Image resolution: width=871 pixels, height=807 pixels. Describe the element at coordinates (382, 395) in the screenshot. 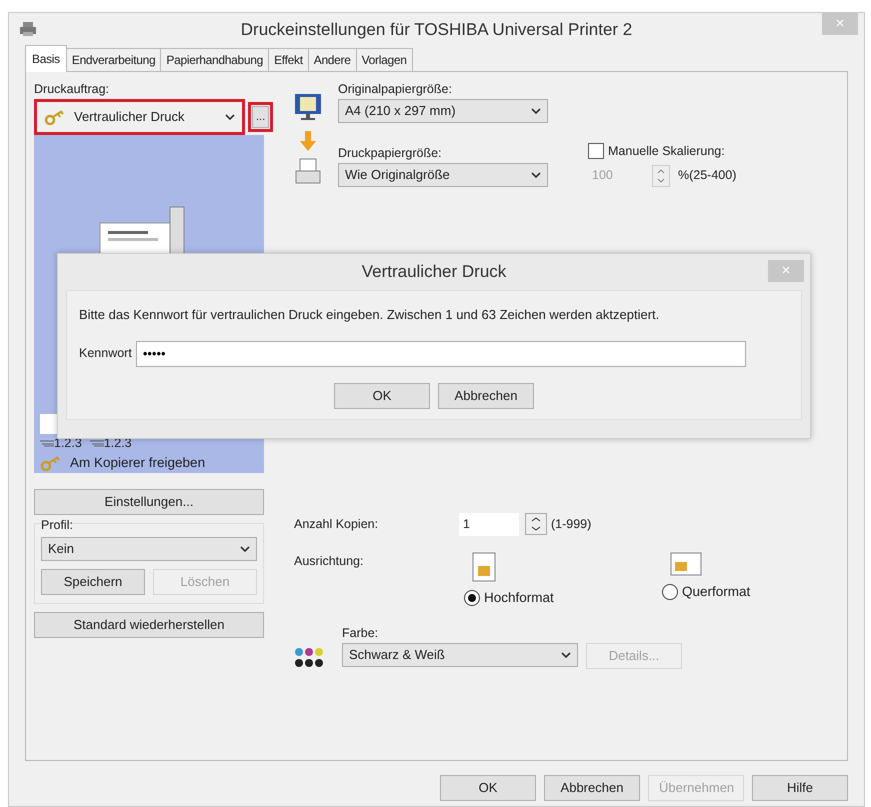

I see `dialog-button: OK` at that location.